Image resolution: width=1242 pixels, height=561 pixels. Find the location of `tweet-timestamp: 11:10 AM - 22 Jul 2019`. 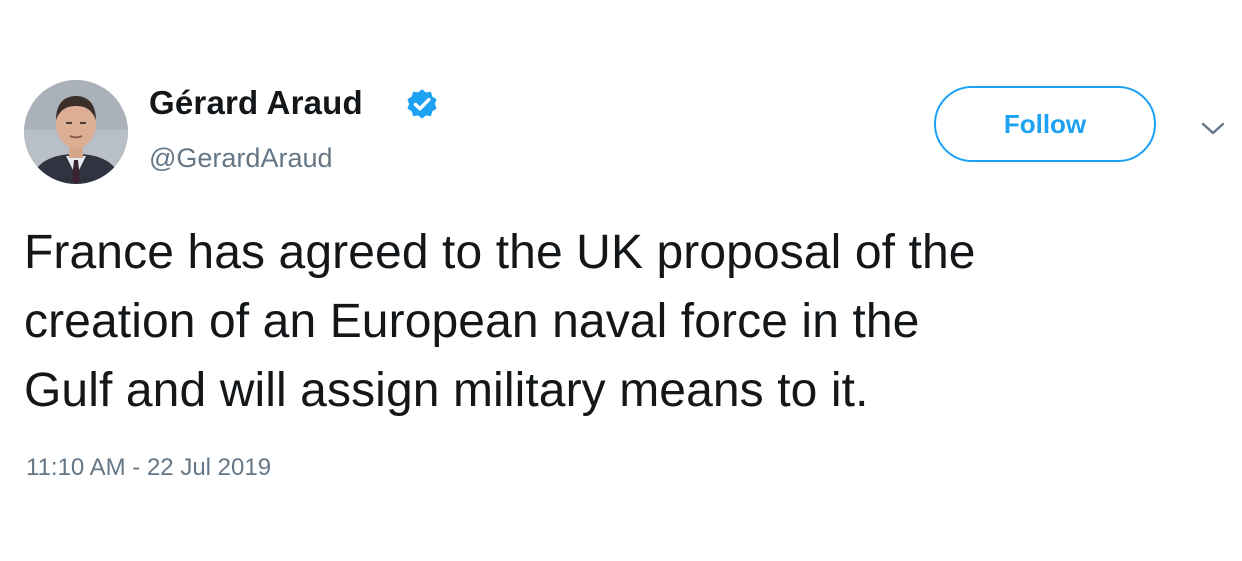

tweet-timestamp: 11:10 AM - 22 Jul 2019 is located at coordinates (148, 468).